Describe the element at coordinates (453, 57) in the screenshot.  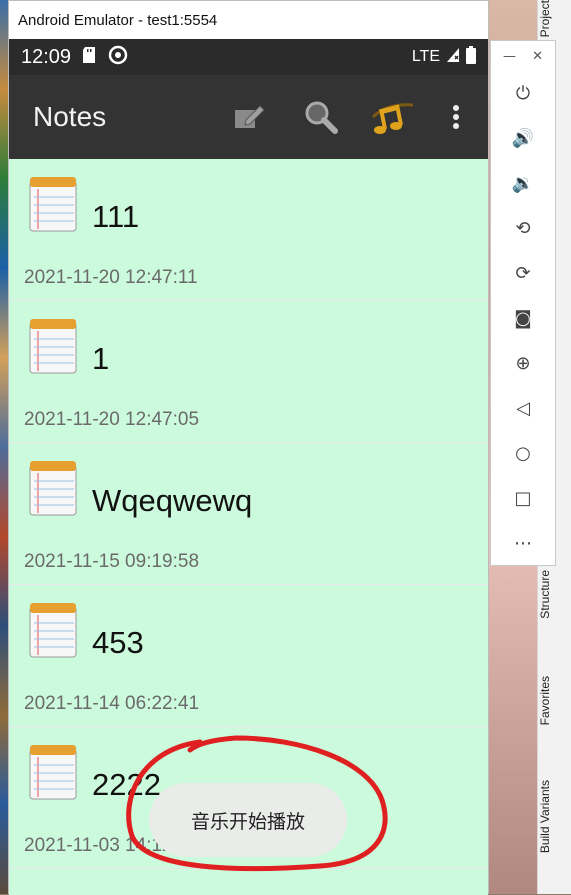
I see `signal-icon` at that location.